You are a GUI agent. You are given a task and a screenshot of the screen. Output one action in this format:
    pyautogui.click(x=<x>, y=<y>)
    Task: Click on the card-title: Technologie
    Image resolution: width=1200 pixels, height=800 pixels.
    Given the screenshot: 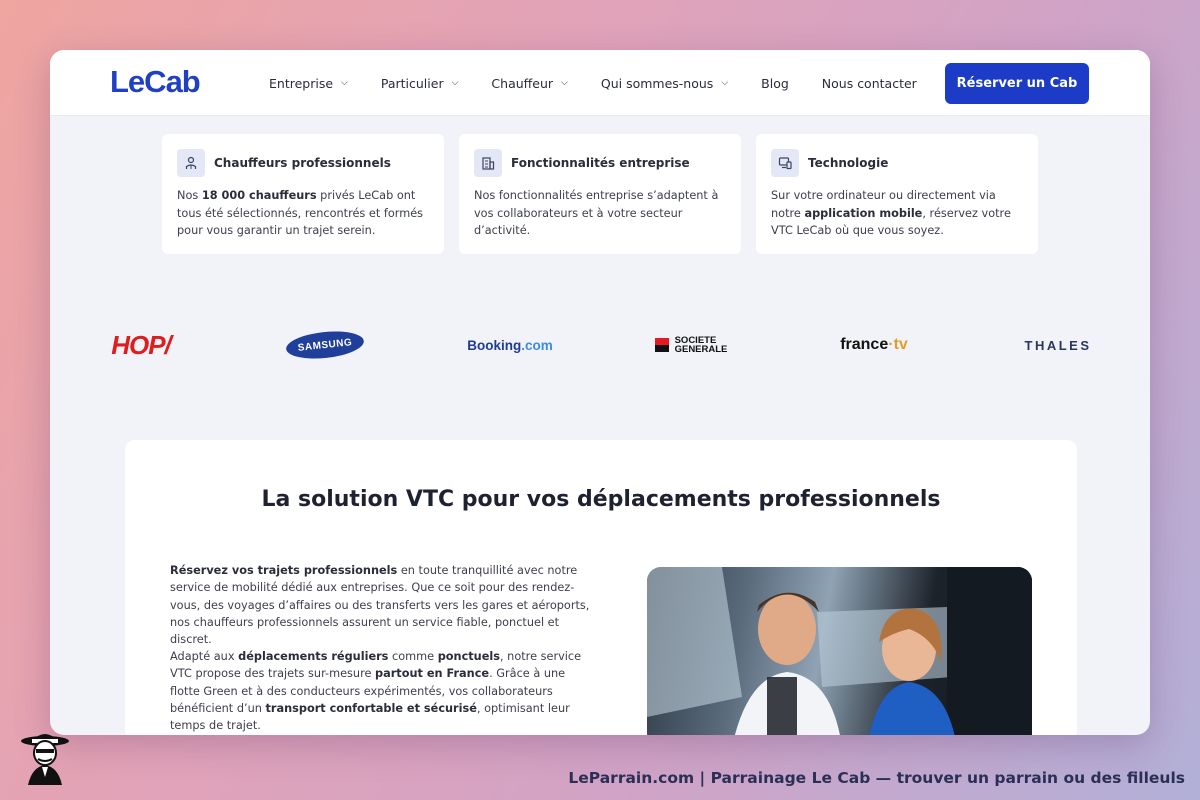 What is the action you would take?
    pyautogui.click(x=848, y=163)
    